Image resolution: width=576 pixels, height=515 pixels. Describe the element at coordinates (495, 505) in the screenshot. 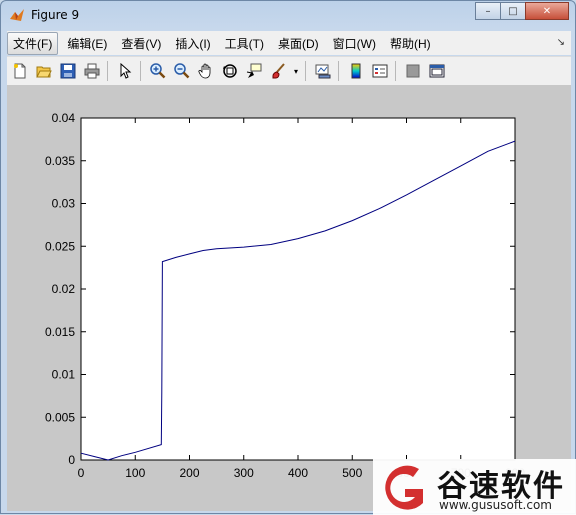

I see `watermark-url: www.gususoft.com` at that location.